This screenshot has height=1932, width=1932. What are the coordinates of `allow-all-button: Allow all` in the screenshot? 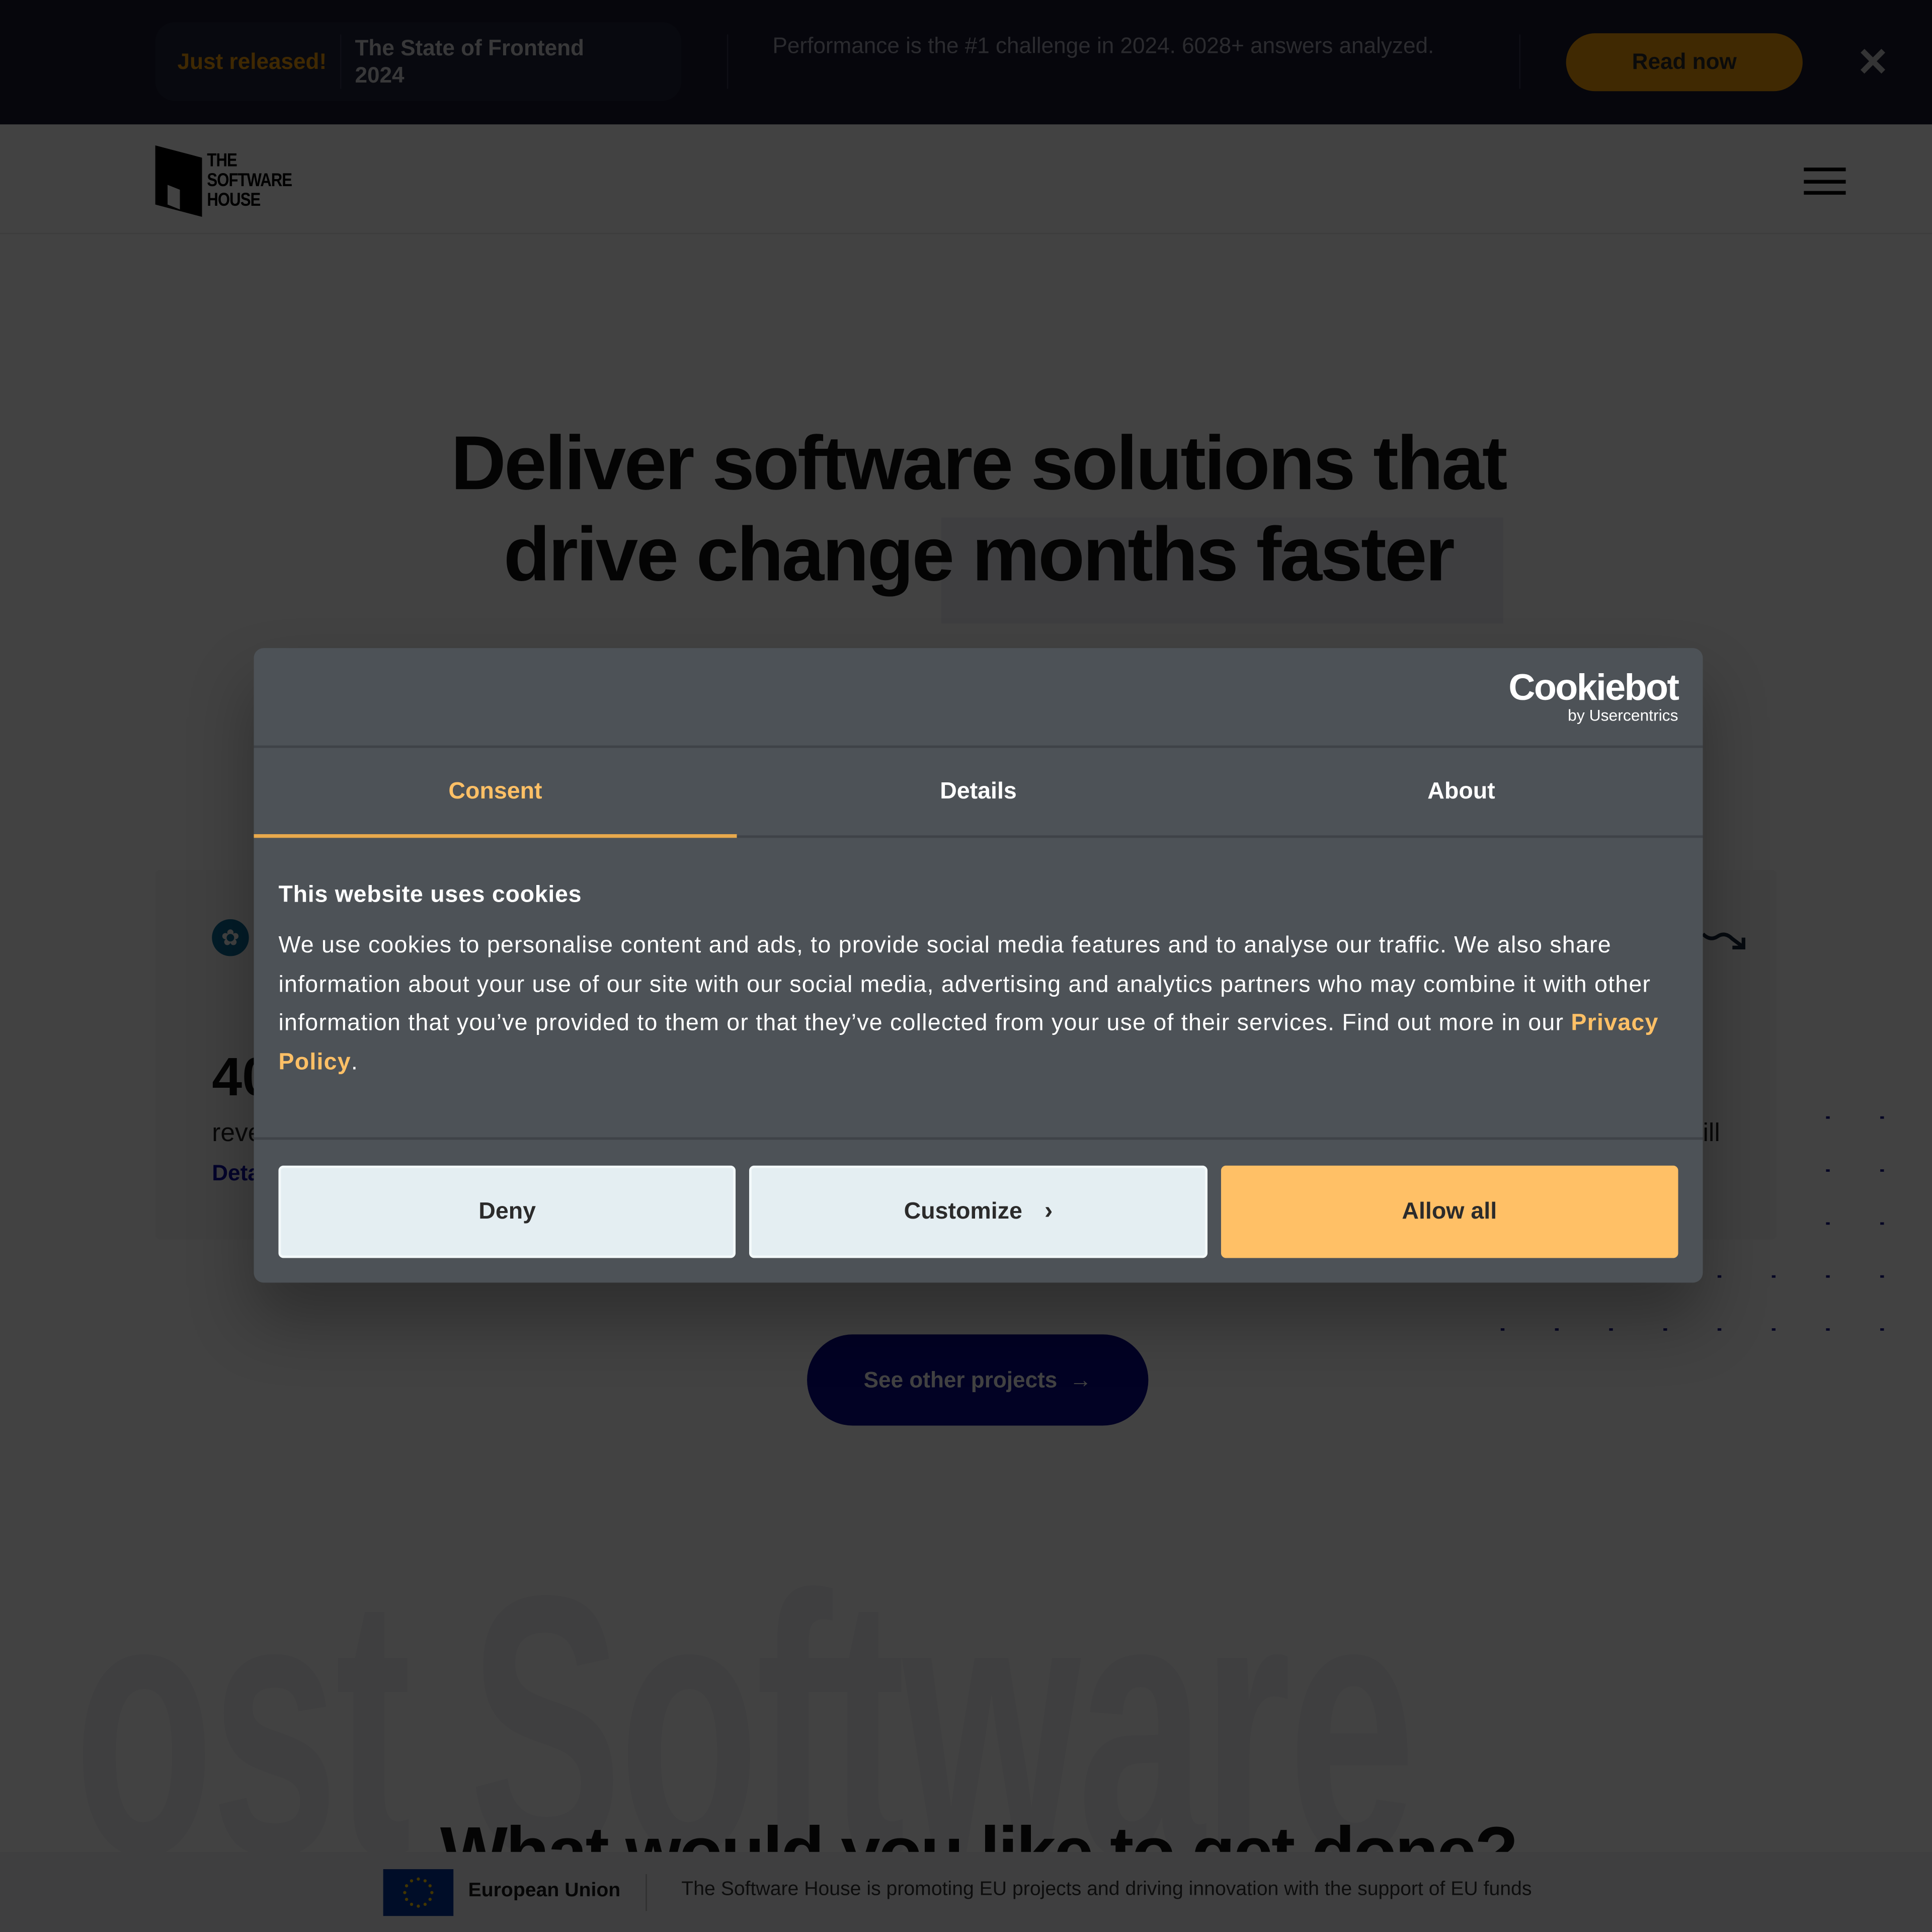 It's located at (1449, 1211).